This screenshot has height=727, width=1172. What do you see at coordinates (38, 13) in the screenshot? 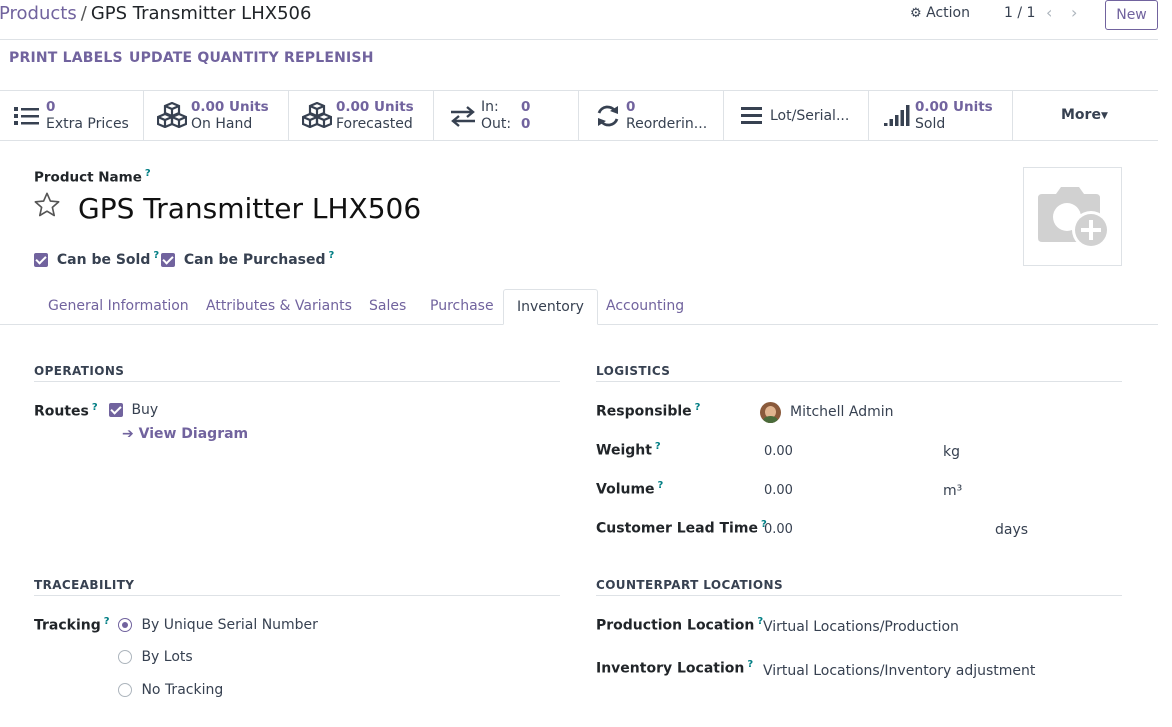
I see `breadcrumb-products-link: Products` at bounding box center [38, 13].